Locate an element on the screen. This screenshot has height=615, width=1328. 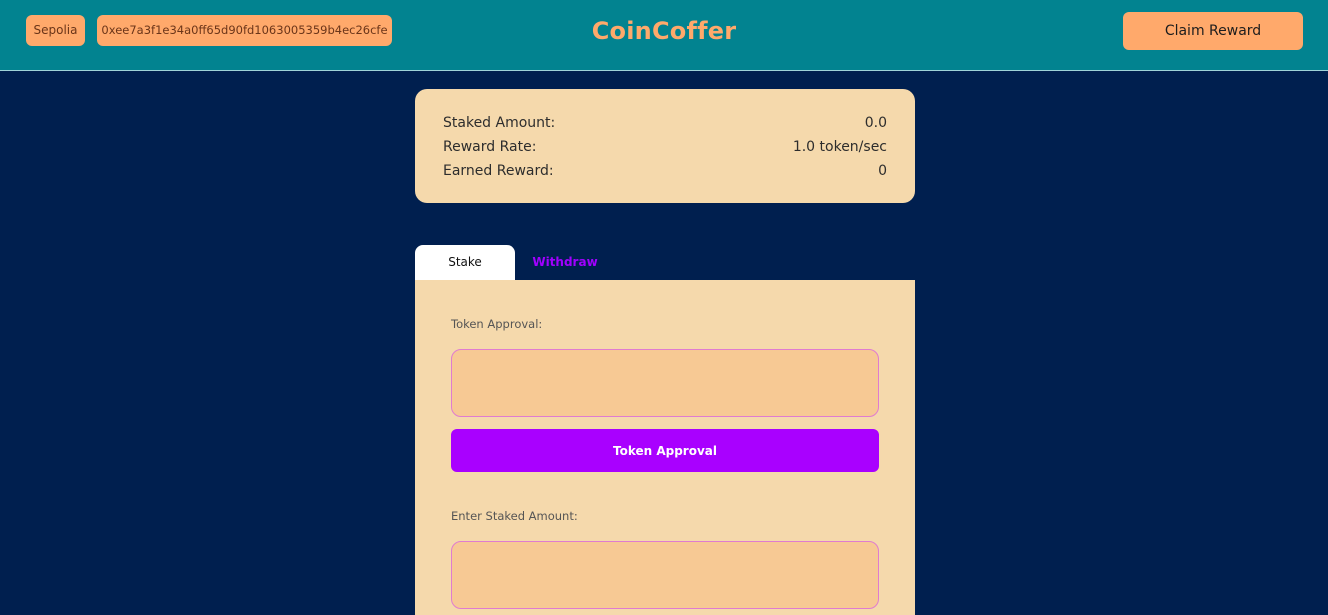
stat-label: Reward Rate: is located at coordinates (490, 147).